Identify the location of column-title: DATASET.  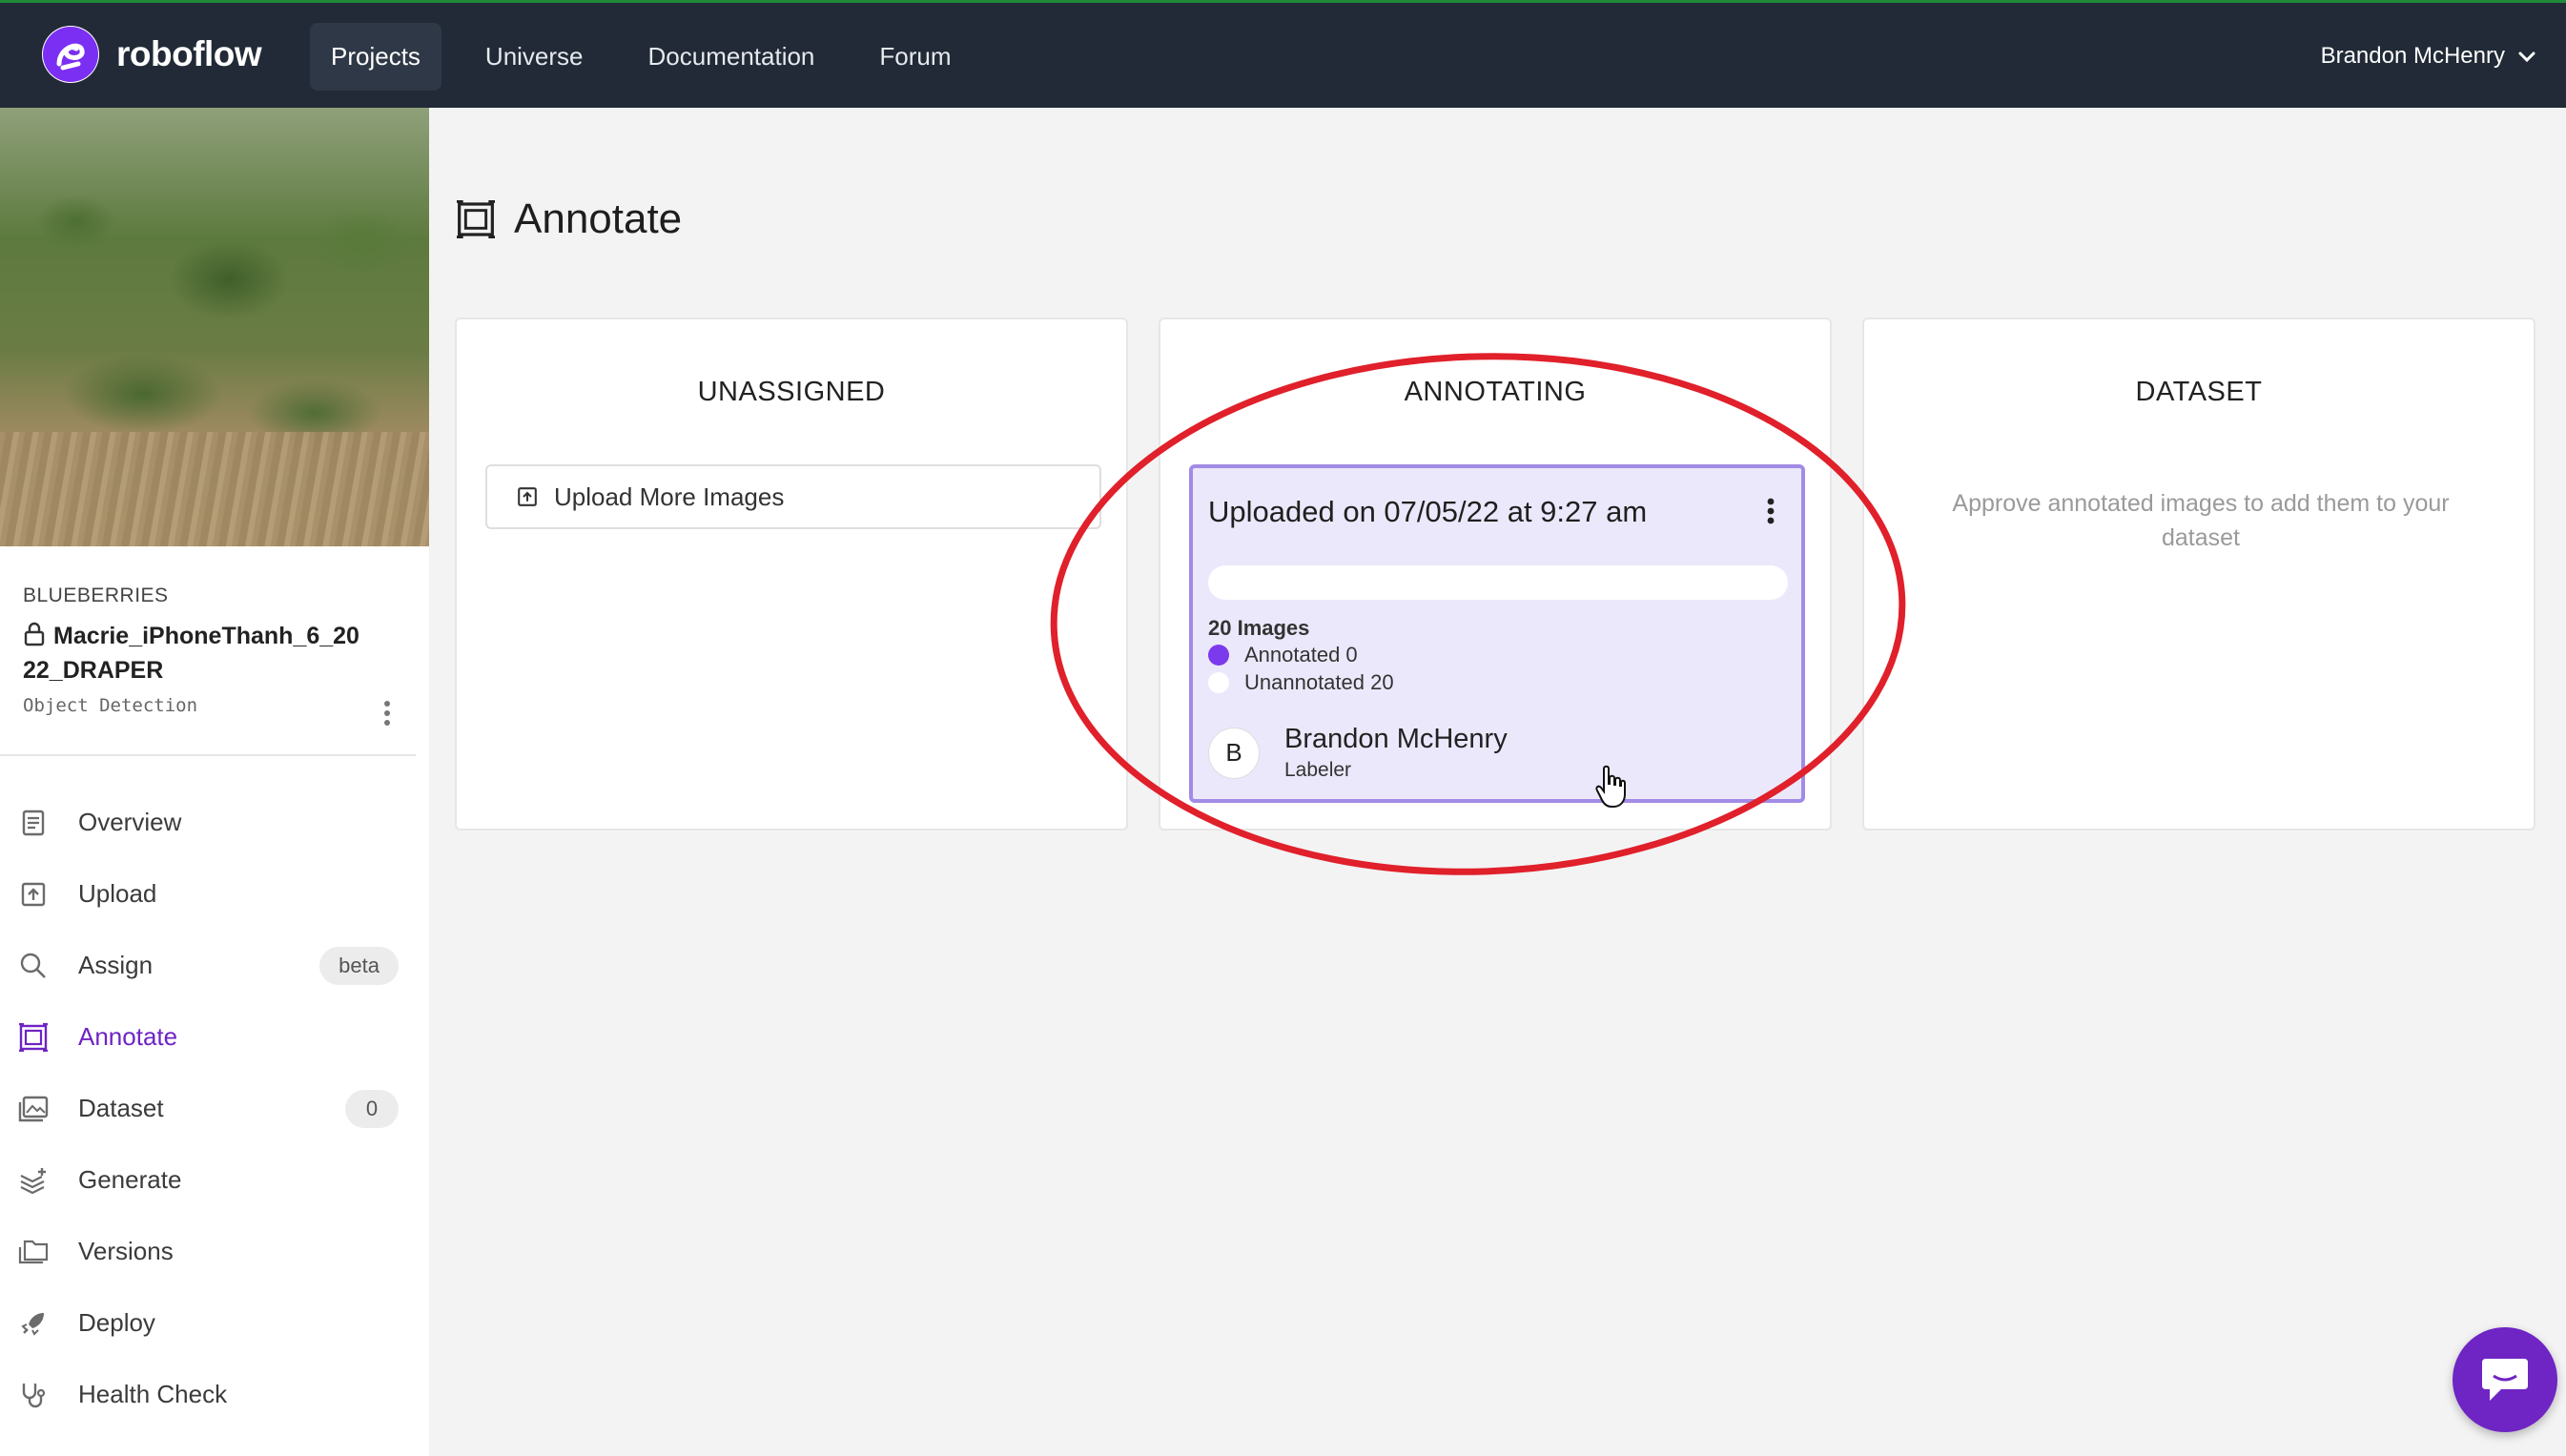
(2199, 392).